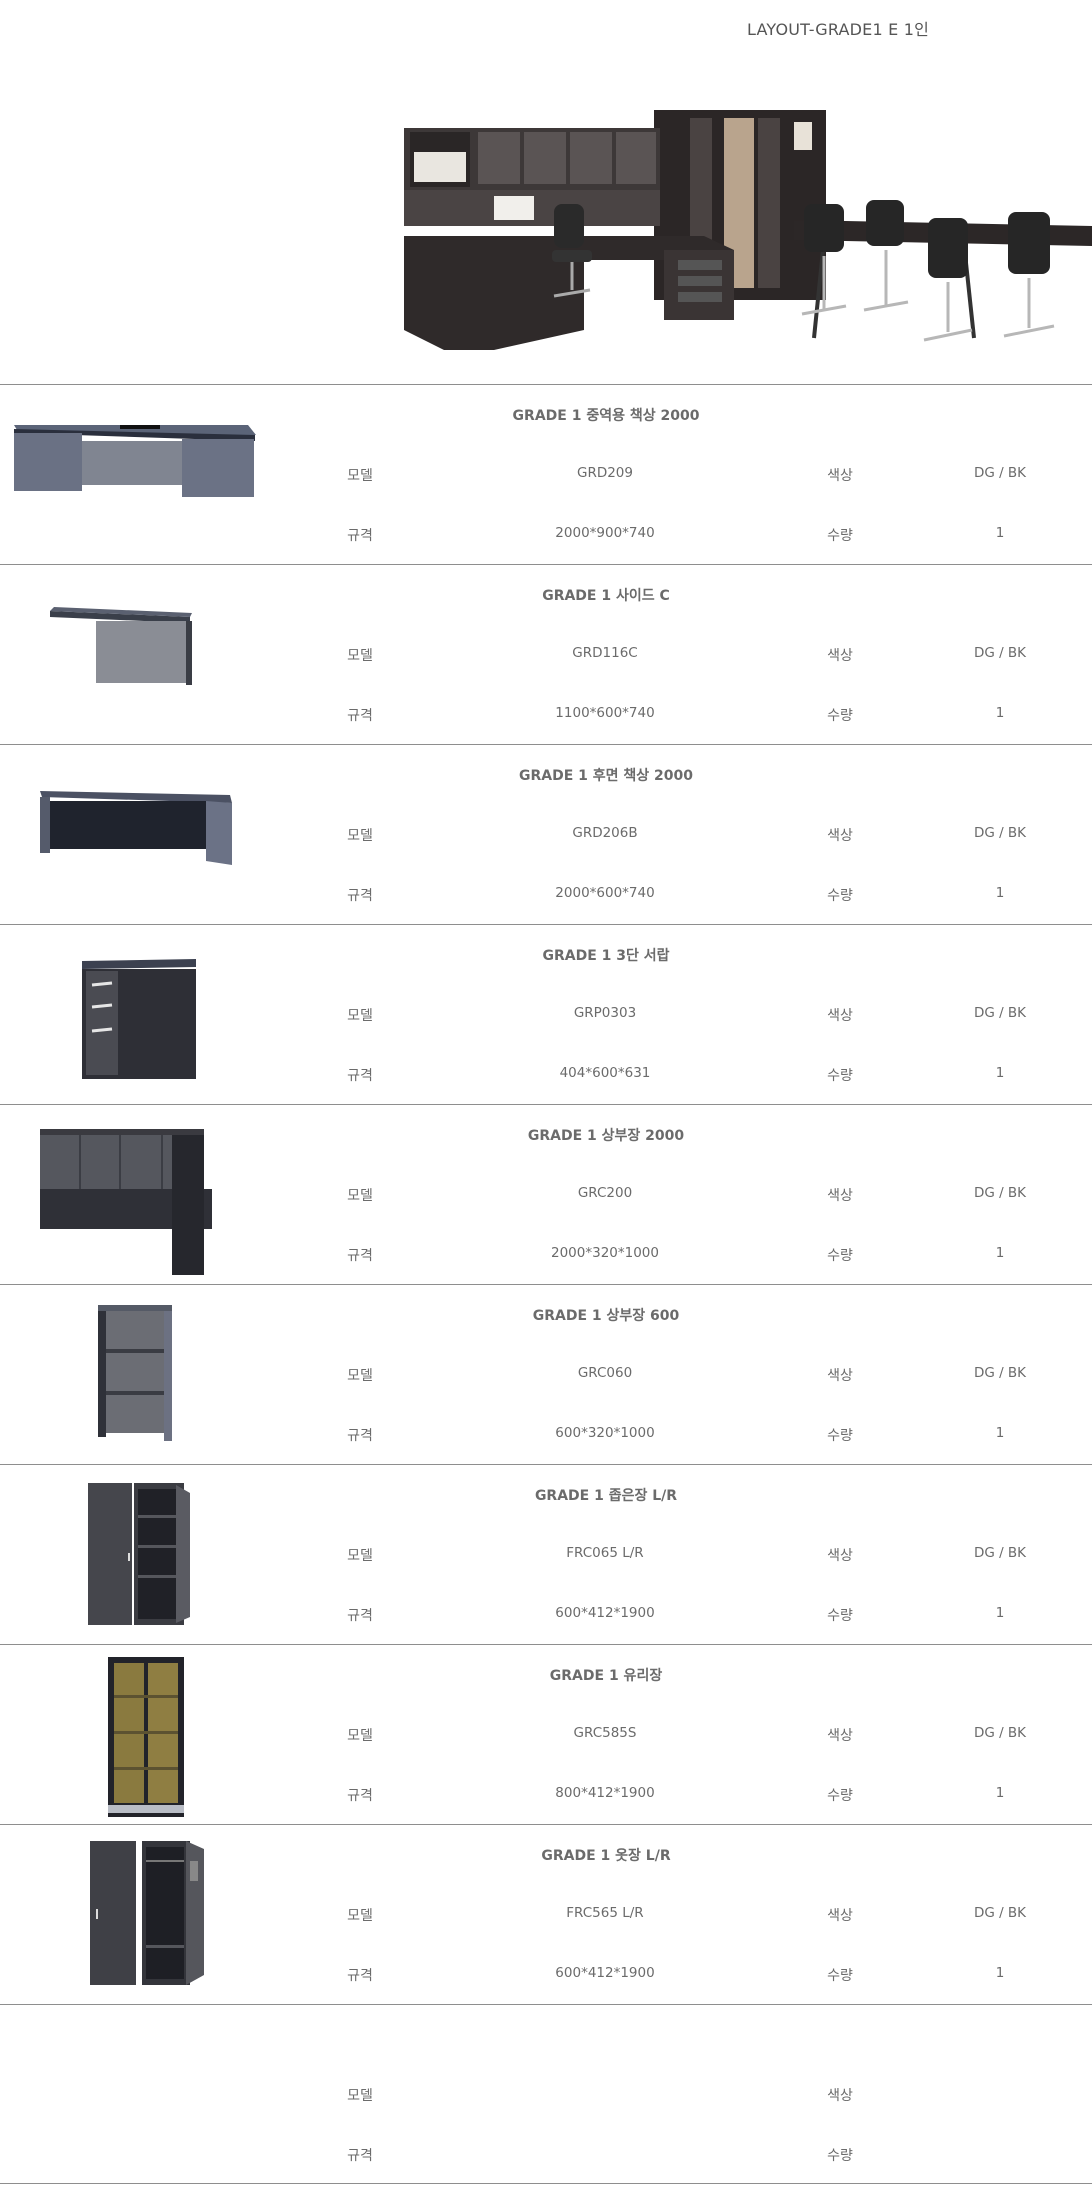  I want to click on wardrobe-icon, so click(140, 1914).